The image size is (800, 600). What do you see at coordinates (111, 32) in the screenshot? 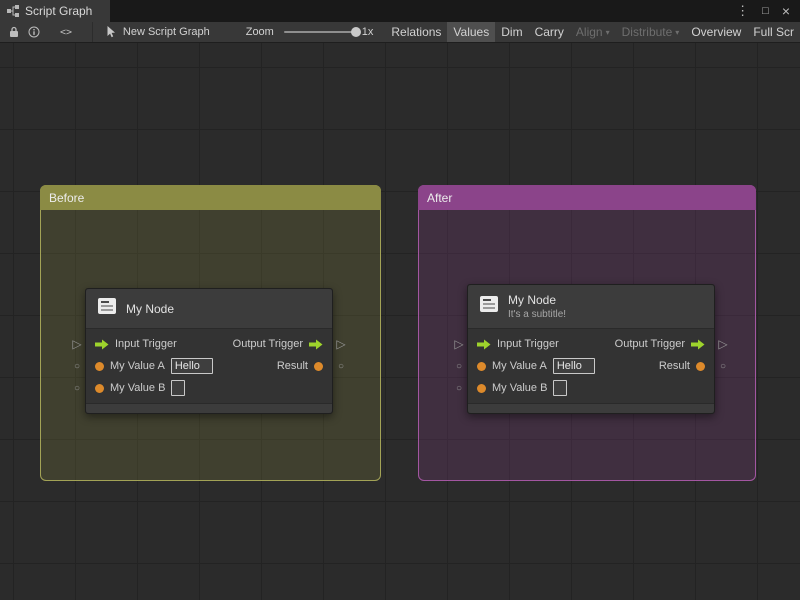
I see `pointer-icon` at bounding box center [111, 32].